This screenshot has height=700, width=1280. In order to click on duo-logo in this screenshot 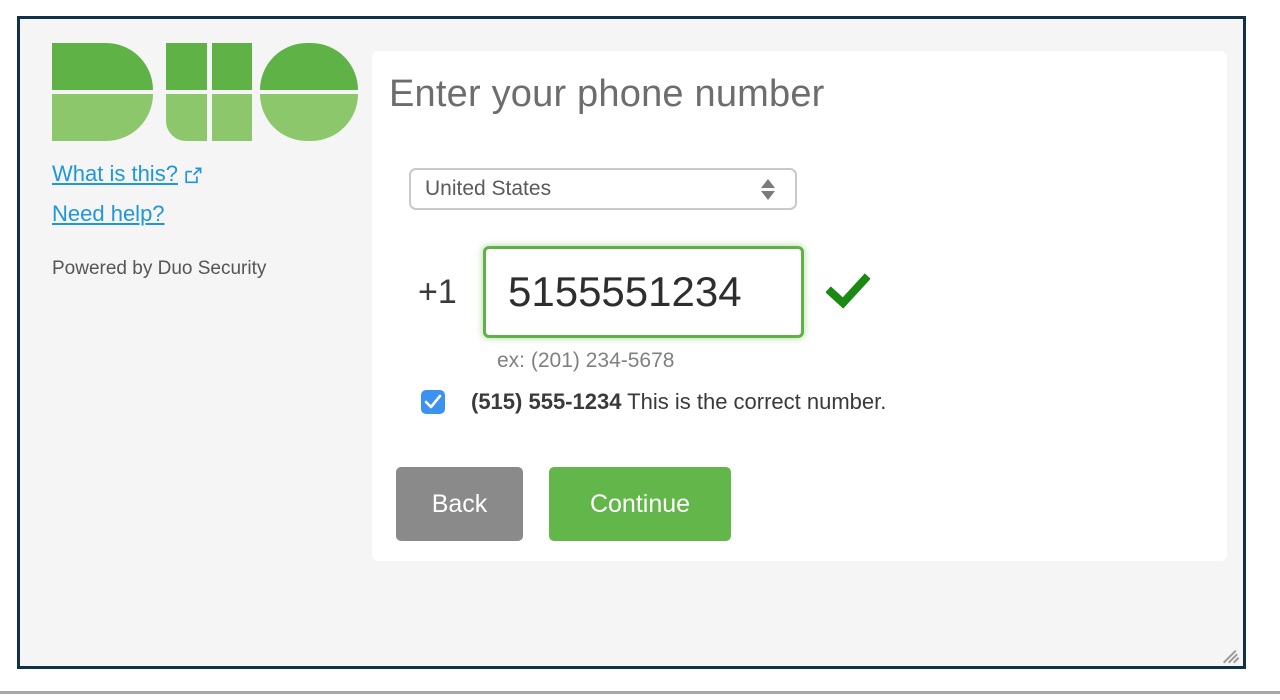, I will do `click(205, 92)`.